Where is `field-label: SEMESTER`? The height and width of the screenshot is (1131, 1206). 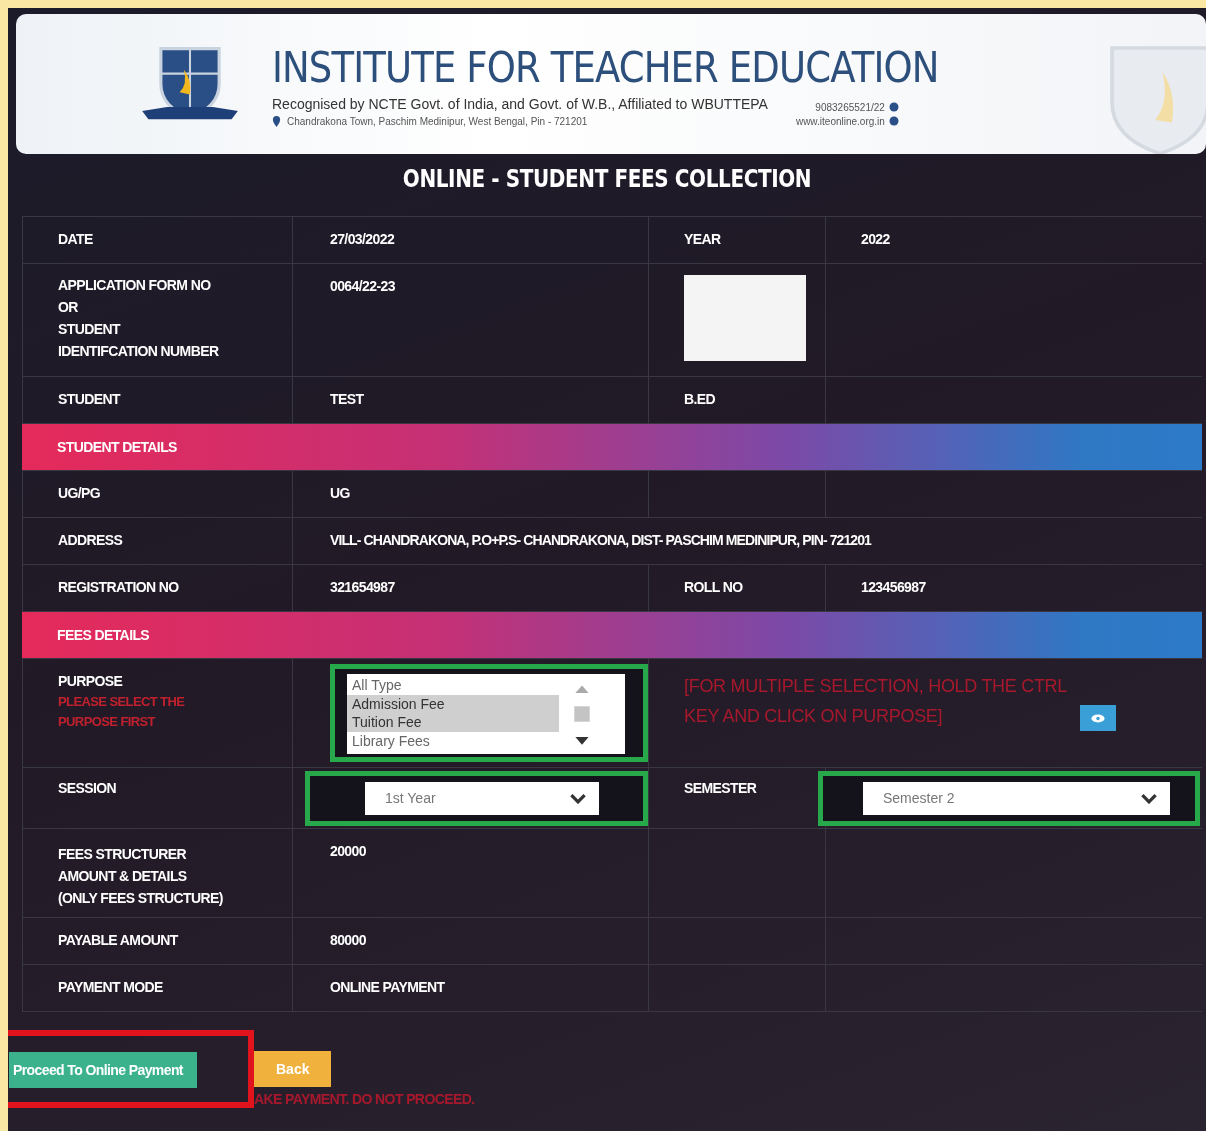 field-label: SEMESTER is located at coordinates (720, 788).